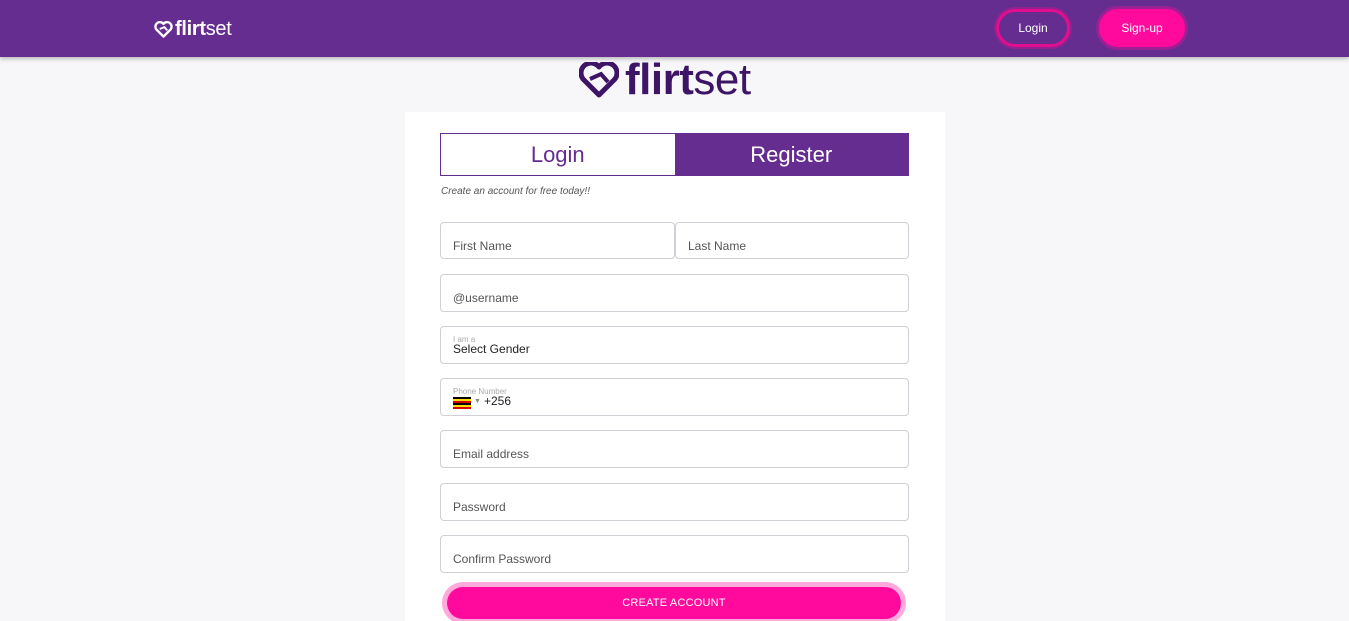  What do you see at coordinates (491, 349) in the screenshot?
I see `gender-value: Select Gender` at bounding box center [491, 349].